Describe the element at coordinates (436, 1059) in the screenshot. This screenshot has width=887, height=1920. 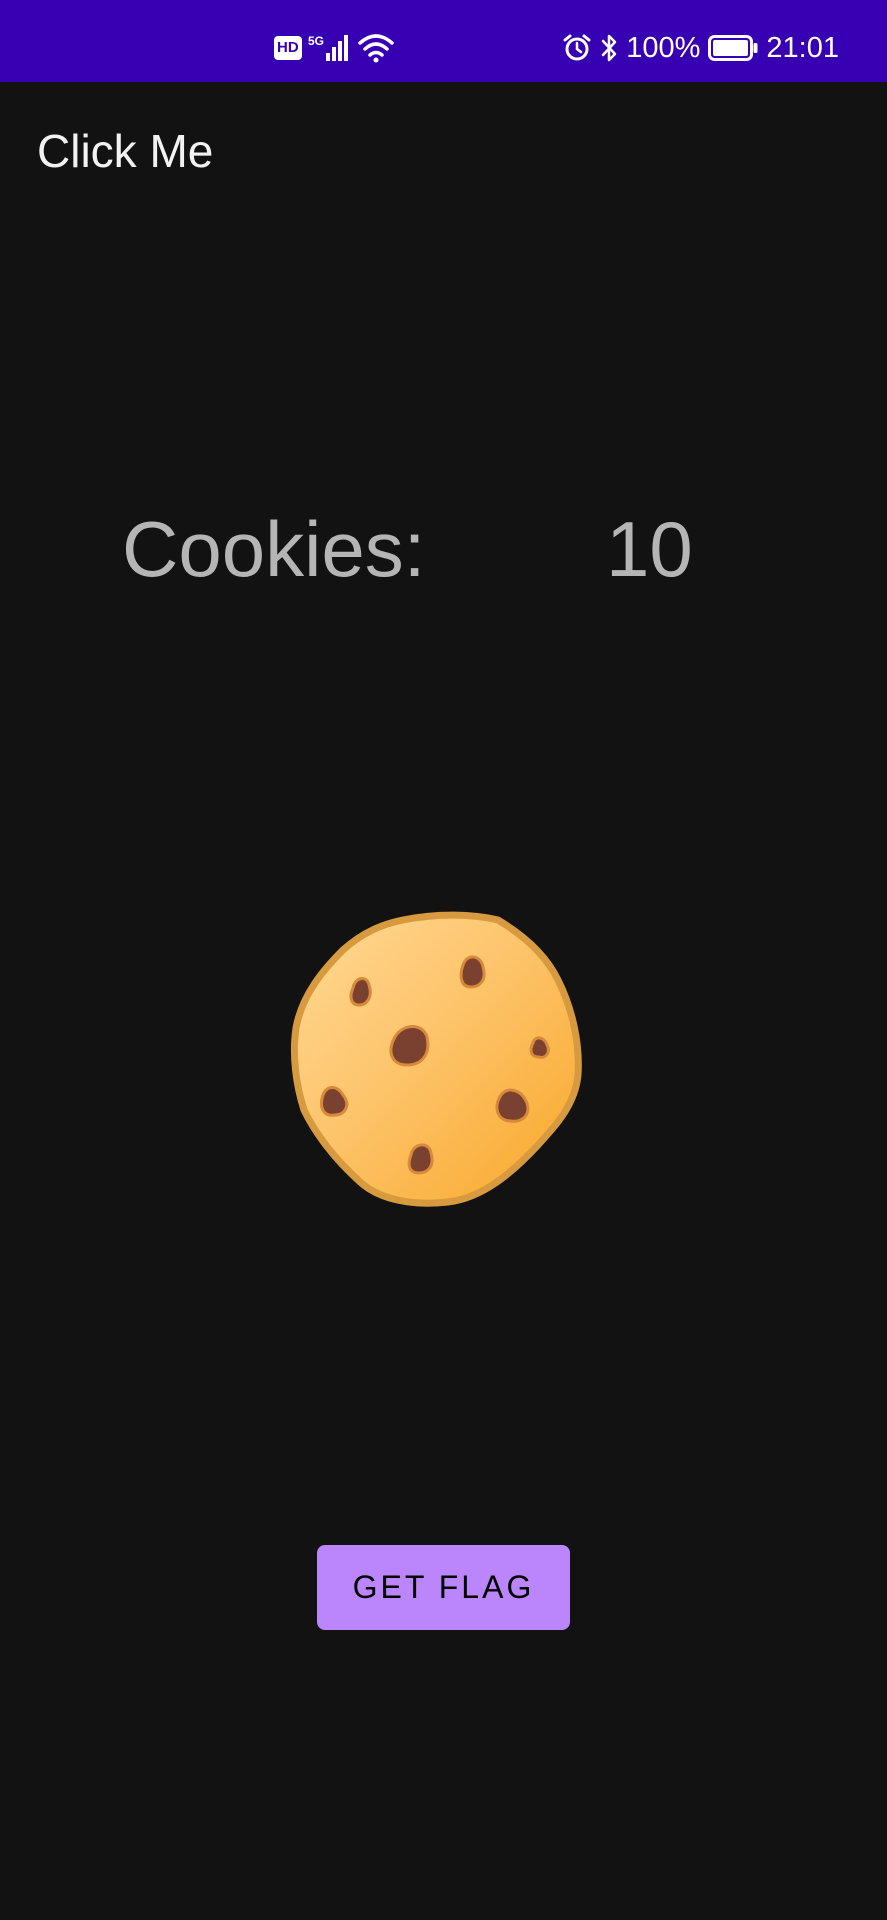
I see `cookie-icon` at that location.